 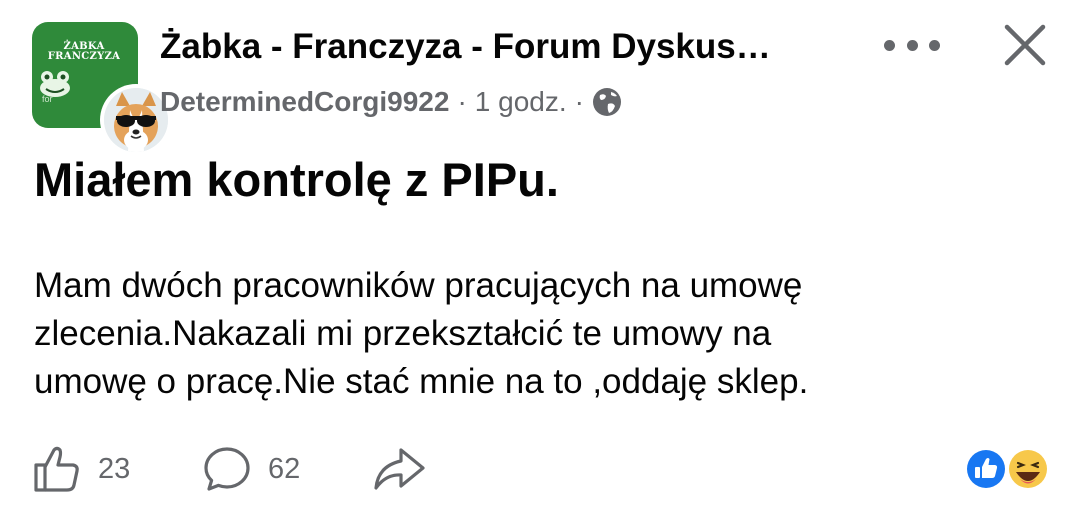 I want to click on comment-count: 62, so click(x=284, y=468).